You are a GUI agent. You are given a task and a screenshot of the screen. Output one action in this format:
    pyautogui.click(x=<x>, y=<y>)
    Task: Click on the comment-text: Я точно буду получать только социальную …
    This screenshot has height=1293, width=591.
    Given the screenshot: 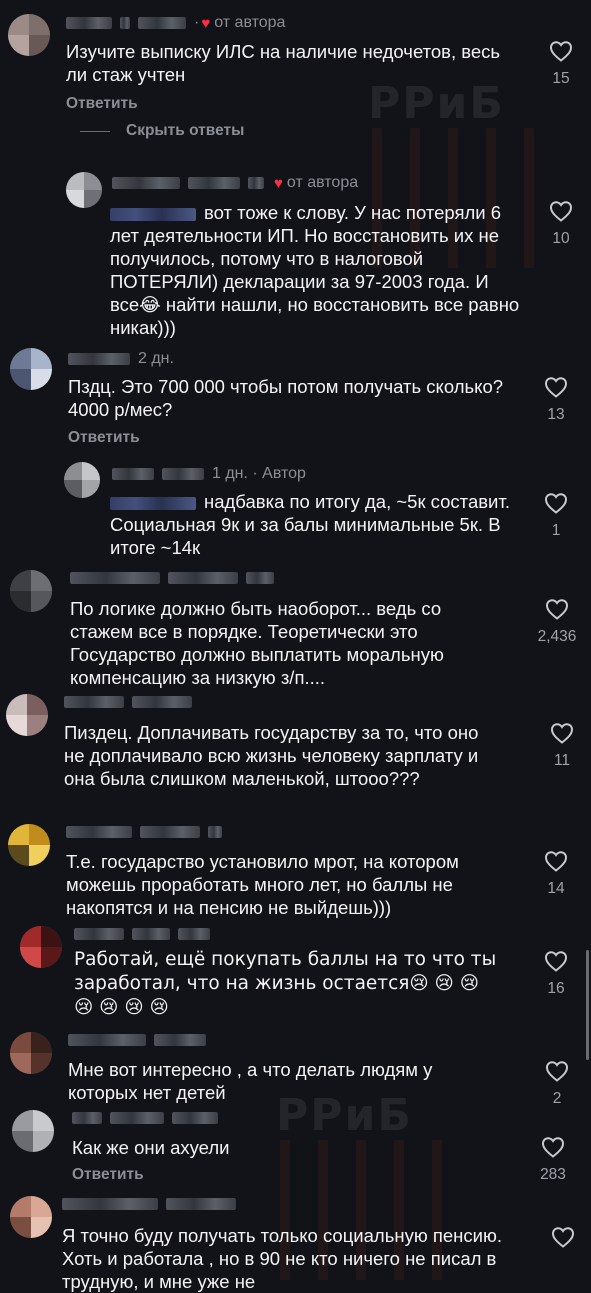 What is the action you would take?
    pyautogui.click(x=282, y=1258)
    